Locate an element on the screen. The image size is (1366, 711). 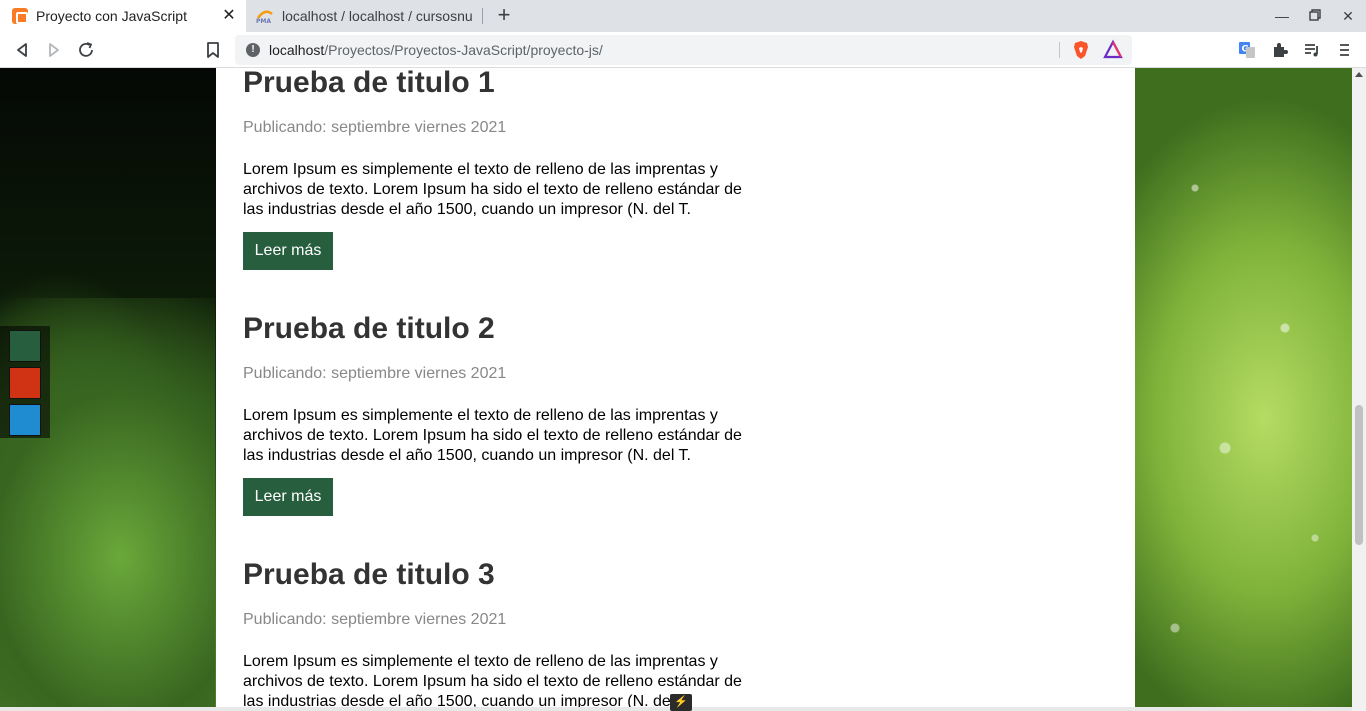
new-tab-button: + is located at coordinates (504, 16).